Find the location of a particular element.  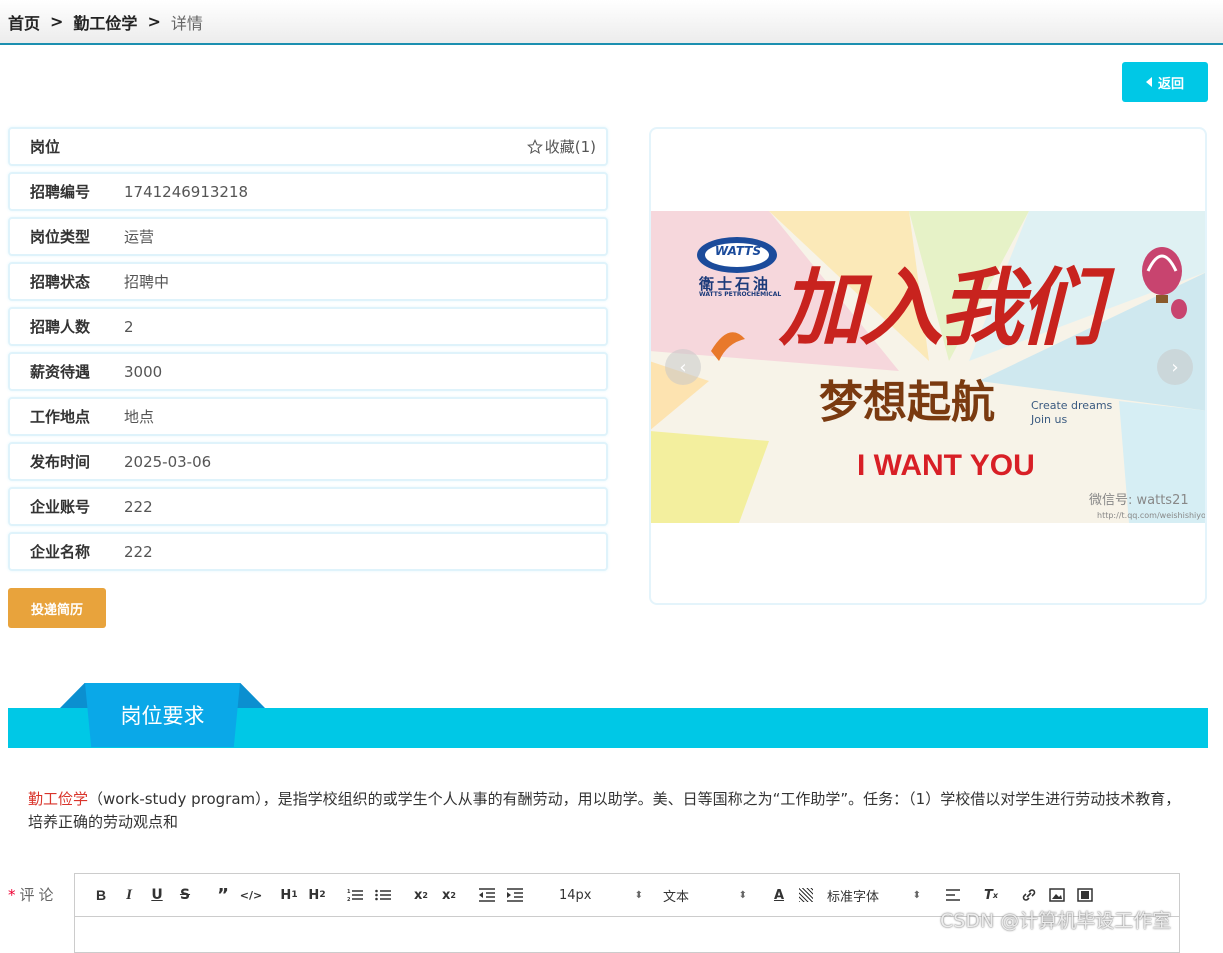

banner-headline: 加入我们 is located at coordinates (941, 308).